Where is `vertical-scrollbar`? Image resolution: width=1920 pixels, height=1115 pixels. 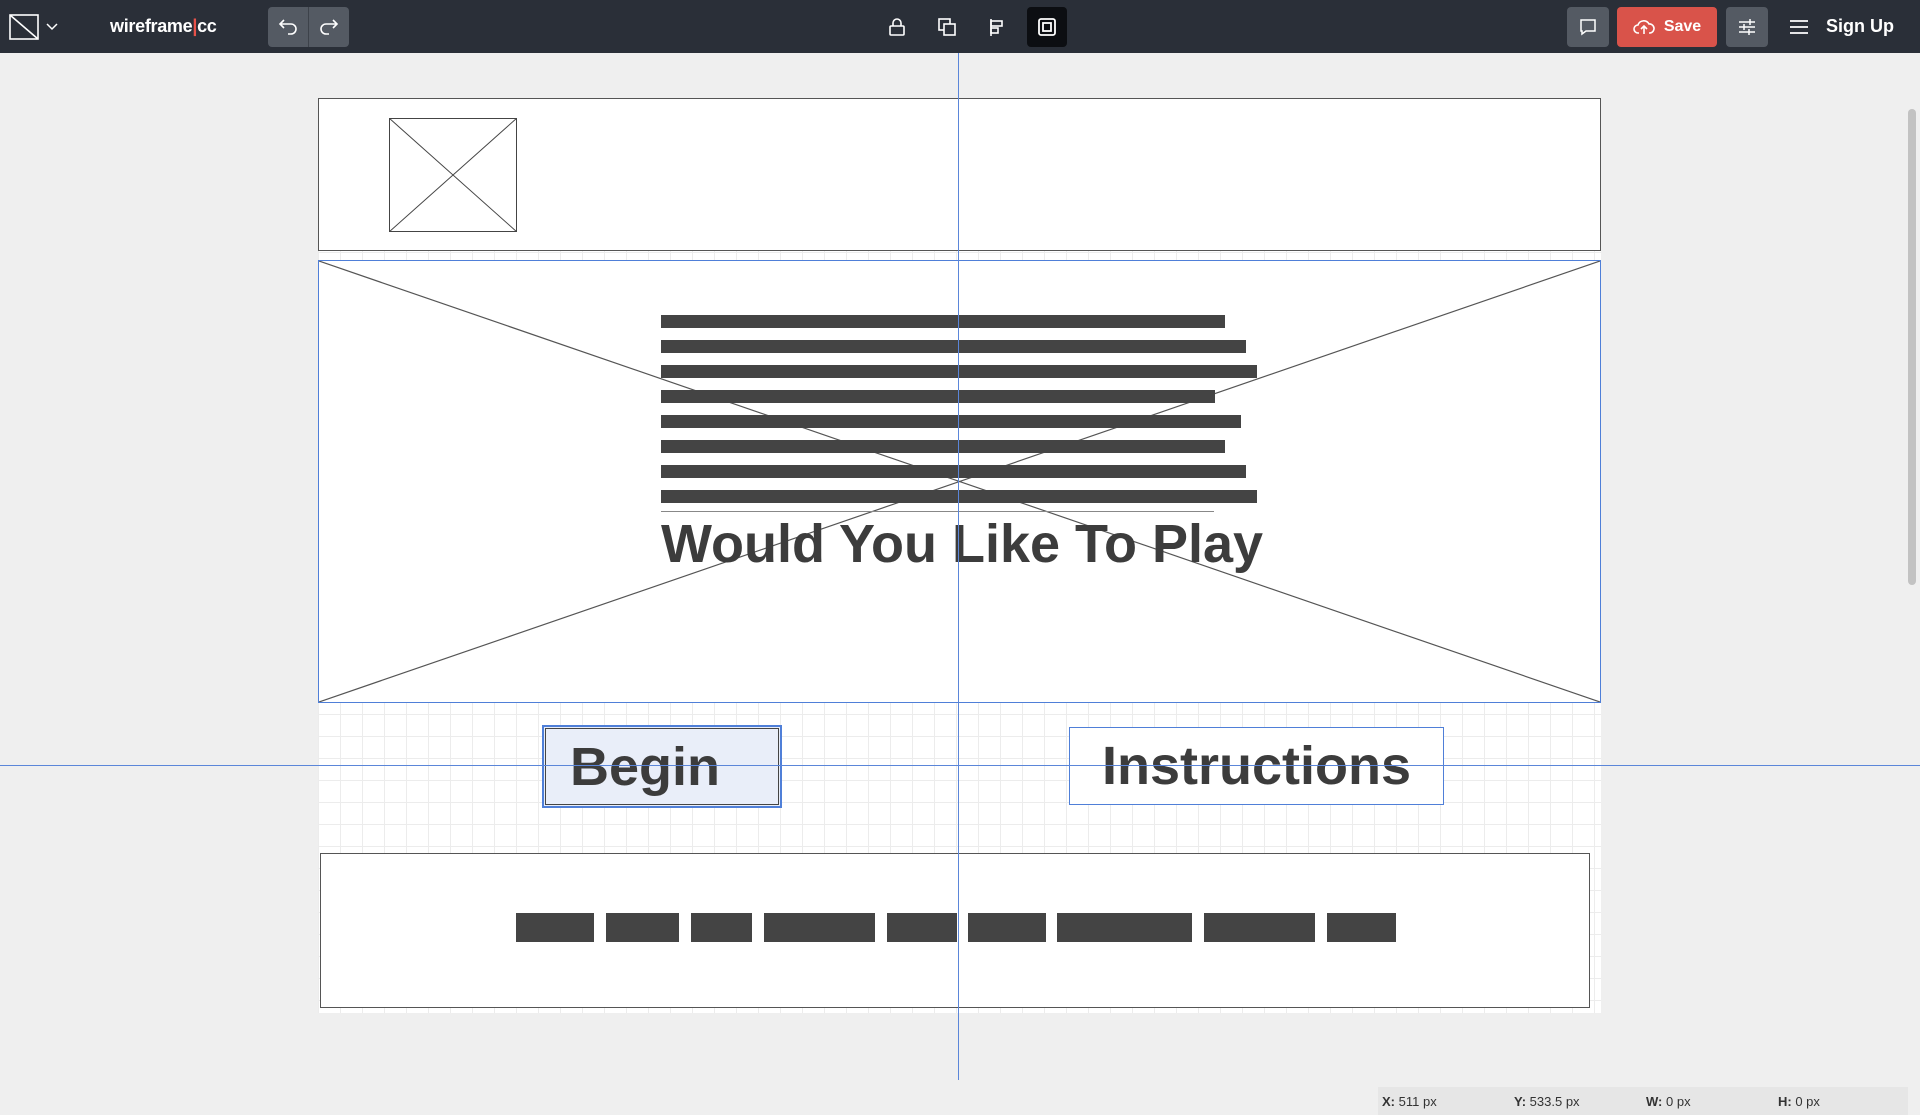
vertical-scrollbar is located at coordinates (1912, 347).